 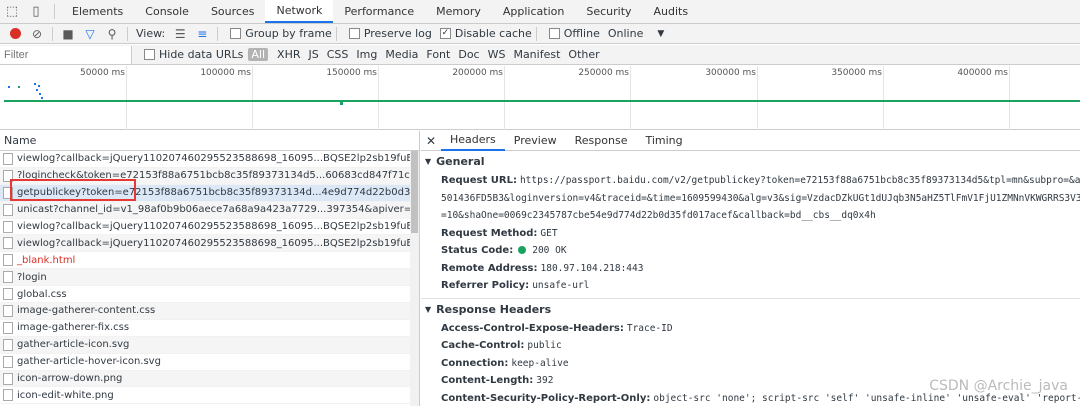 I want to click on tick-line: 400000 ms, so click(x=983, y=98).